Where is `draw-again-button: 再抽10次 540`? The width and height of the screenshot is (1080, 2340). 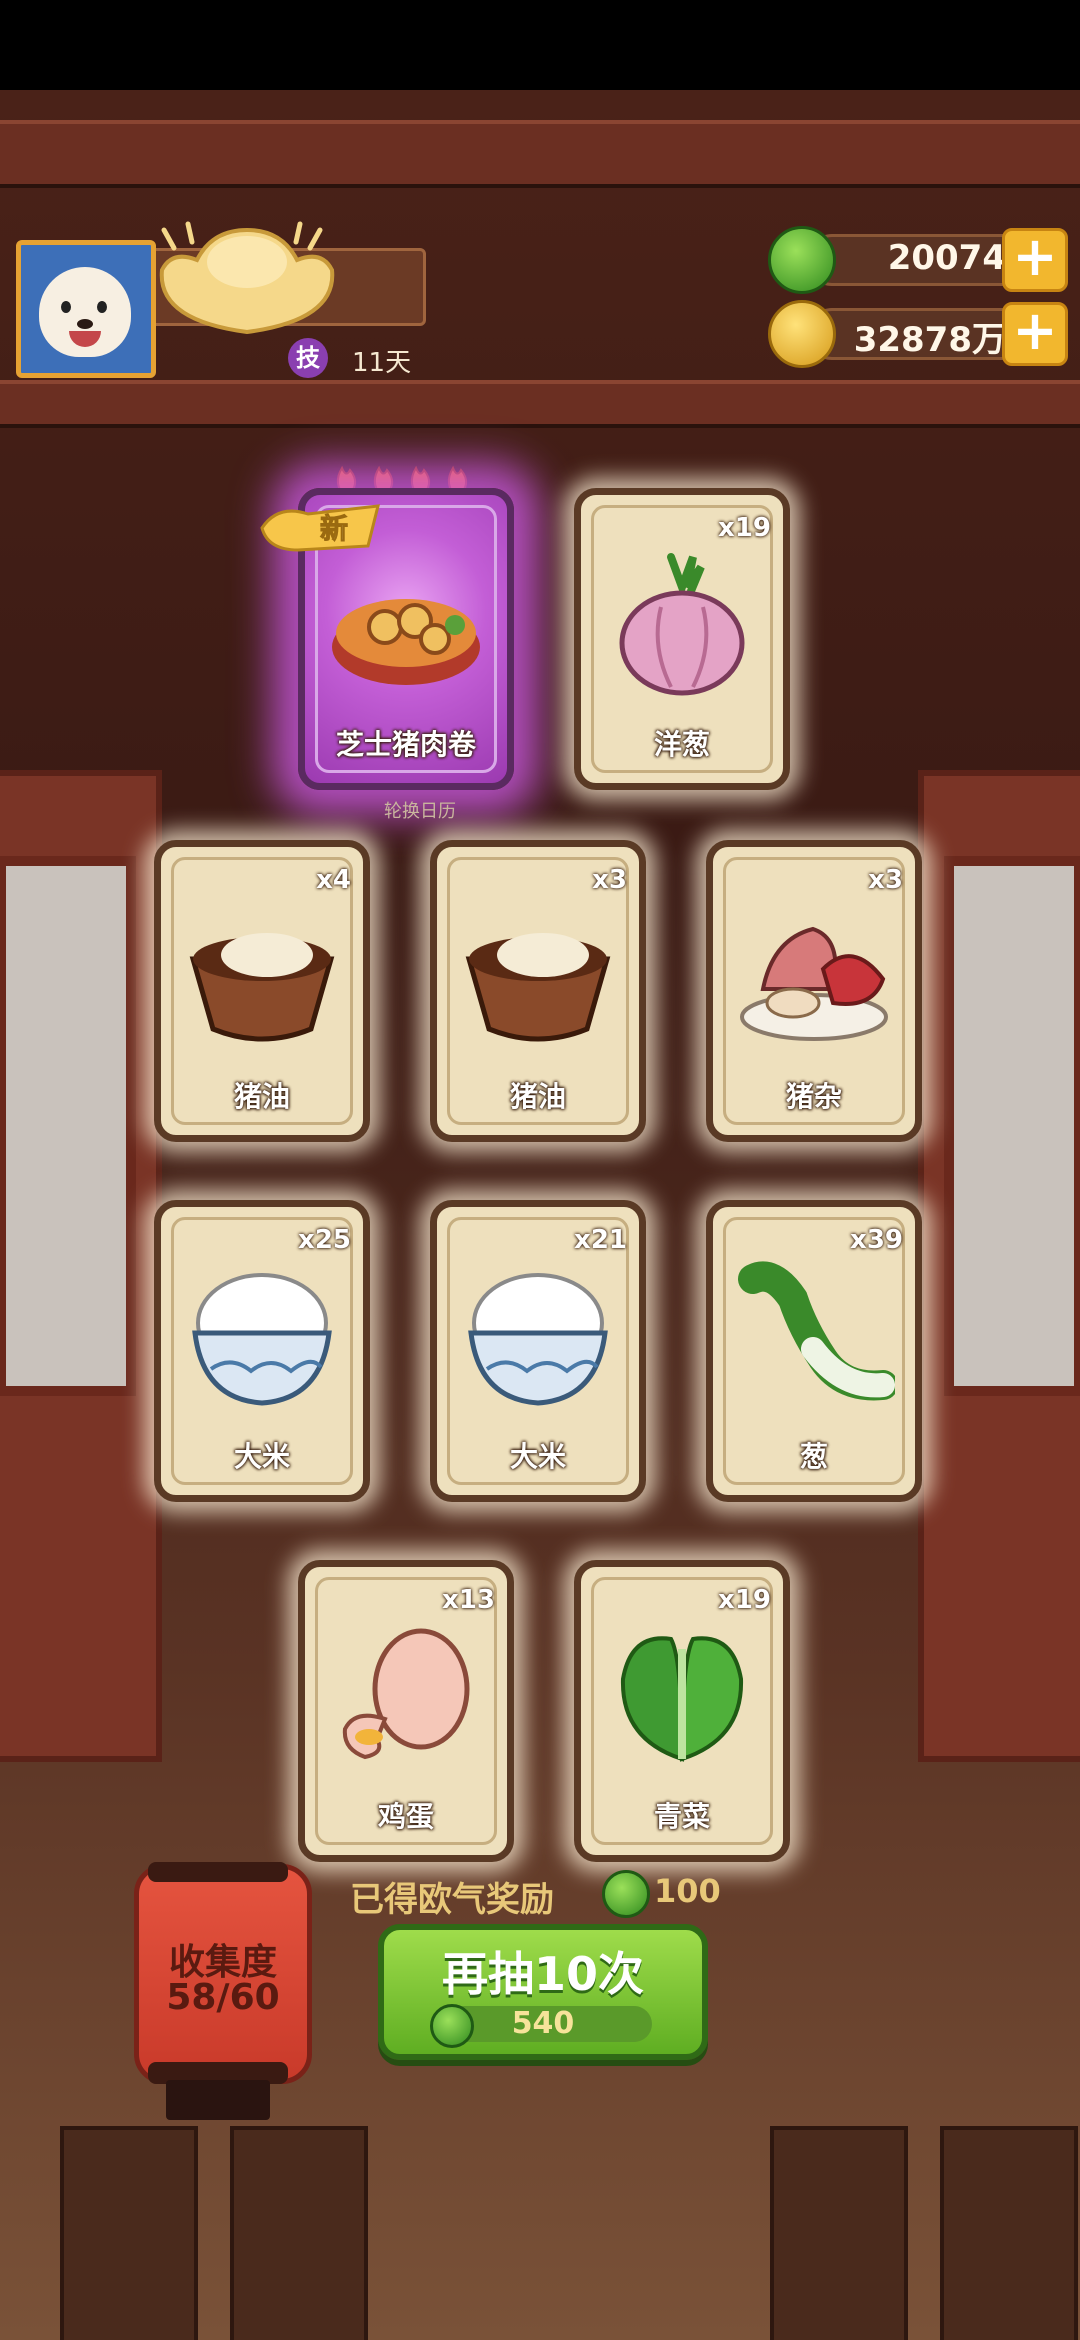 draw-again-button: 再抽10次 540 is located at coordinates (543, 1992).